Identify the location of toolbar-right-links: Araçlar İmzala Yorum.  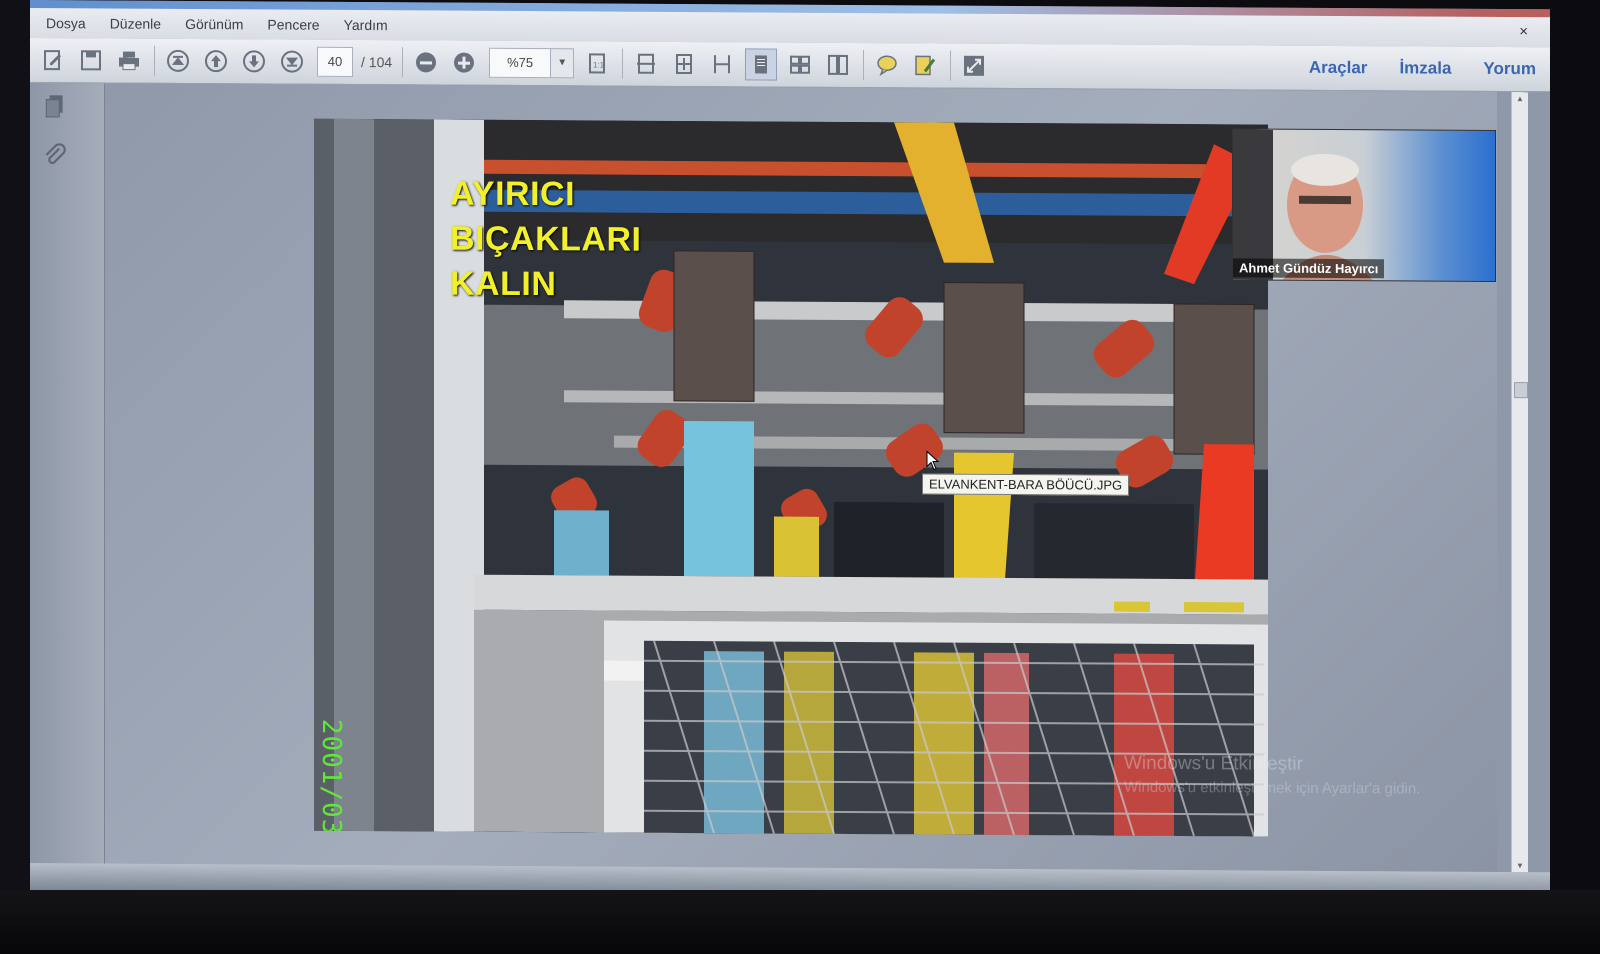
(1406, 69).